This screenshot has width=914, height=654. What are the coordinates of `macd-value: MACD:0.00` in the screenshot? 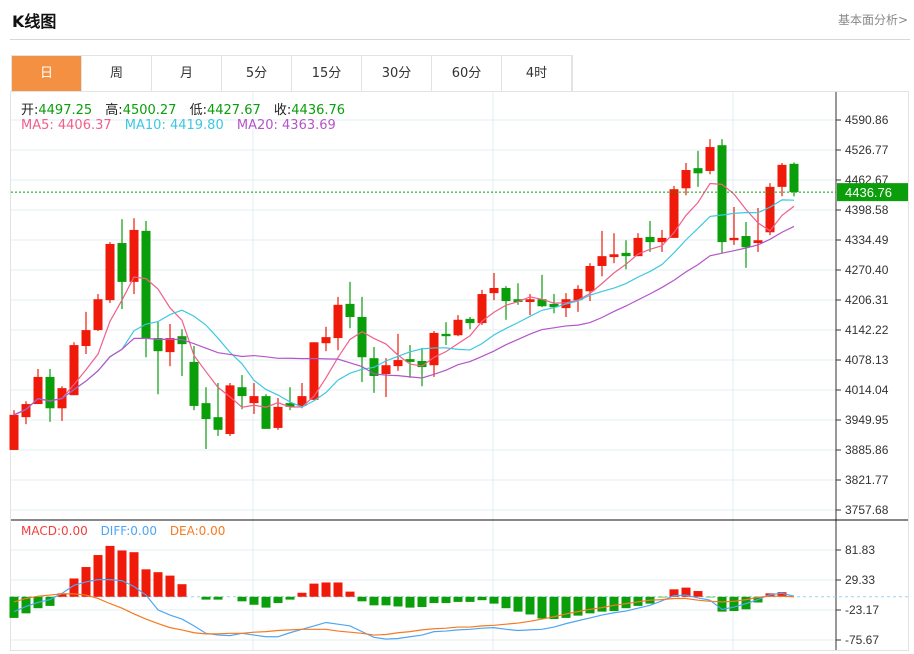 It's located at (54, 531).